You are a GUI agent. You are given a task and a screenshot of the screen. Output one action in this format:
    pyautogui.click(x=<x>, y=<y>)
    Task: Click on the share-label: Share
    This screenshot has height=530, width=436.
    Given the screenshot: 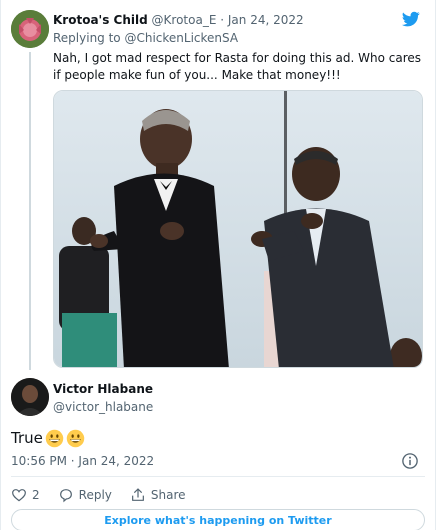 What is the action you would take?
    pyautogui.click(x=168, y=495)
    